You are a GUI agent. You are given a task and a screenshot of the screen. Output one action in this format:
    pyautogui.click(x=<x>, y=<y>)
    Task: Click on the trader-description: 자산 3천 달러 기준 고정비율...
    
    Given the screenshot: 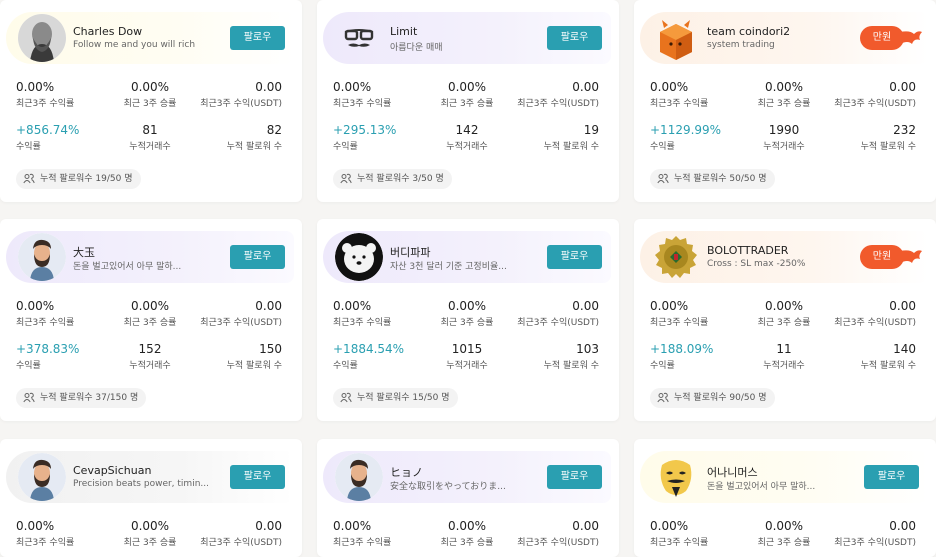 What is the action you would take?
    pyautogui.click(x=448, y=267)
    